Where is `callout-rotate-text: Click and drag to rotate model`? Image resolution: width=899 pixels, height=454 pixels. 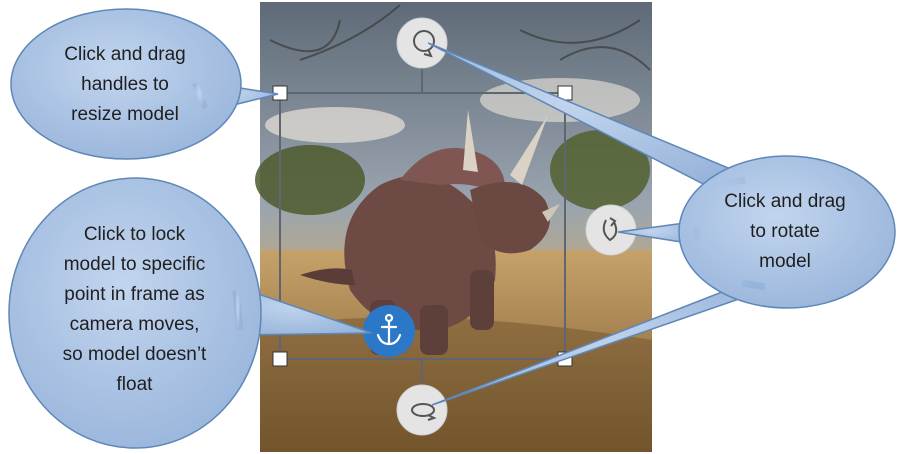 callout-rotate-text: Click and drag to rotate model is located at coordinates (785, 231).